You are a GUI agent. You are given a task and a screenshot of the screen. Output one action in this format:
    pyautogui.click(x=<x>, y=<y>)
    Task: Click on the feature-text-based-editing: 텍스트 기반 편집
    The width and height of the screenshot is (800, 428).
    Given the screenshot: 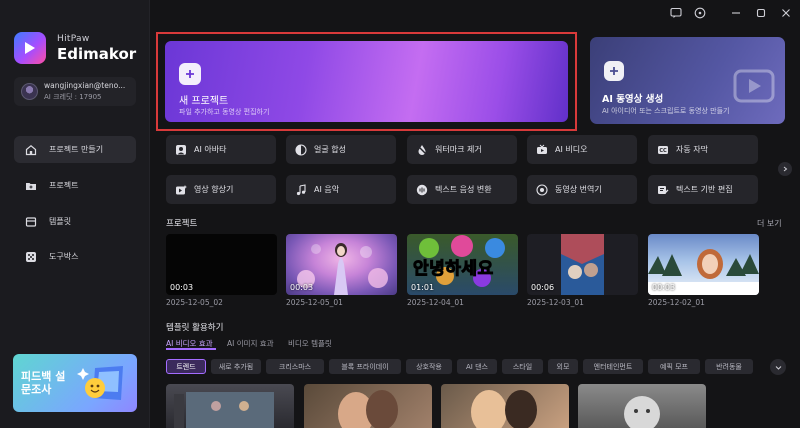 What is the action you would take?
    pyautogui.click(x=703, y=189)
    